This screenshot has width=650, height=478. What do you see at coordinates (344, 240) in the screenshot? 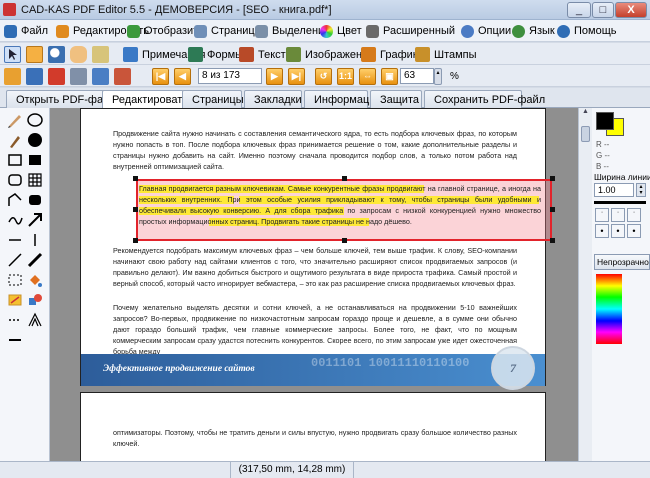
I see `resize-handle-bc` at bounding box center [344, 240].